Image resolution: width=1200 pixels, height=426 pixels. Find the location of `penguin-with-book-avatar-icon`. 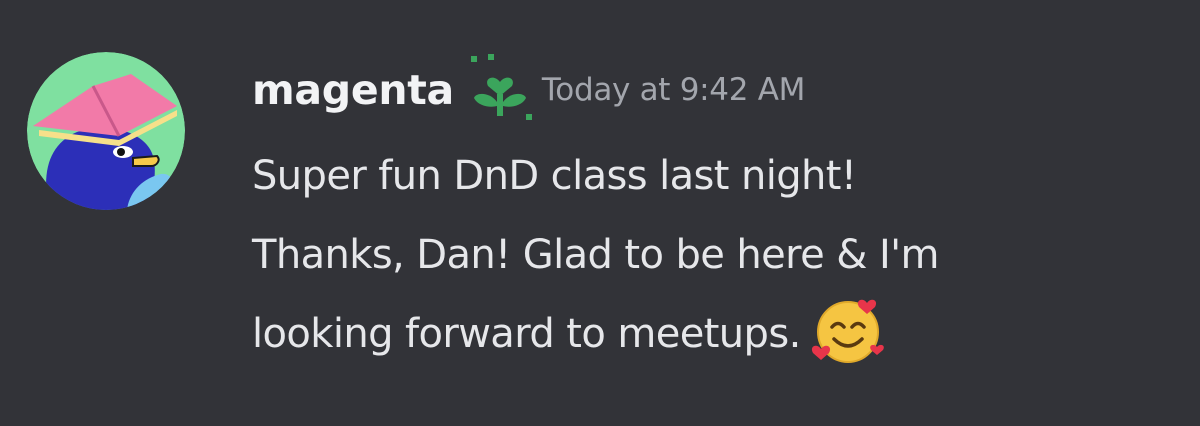

penguin-with-book-avatar-icon is located at coordinates (106, 131).